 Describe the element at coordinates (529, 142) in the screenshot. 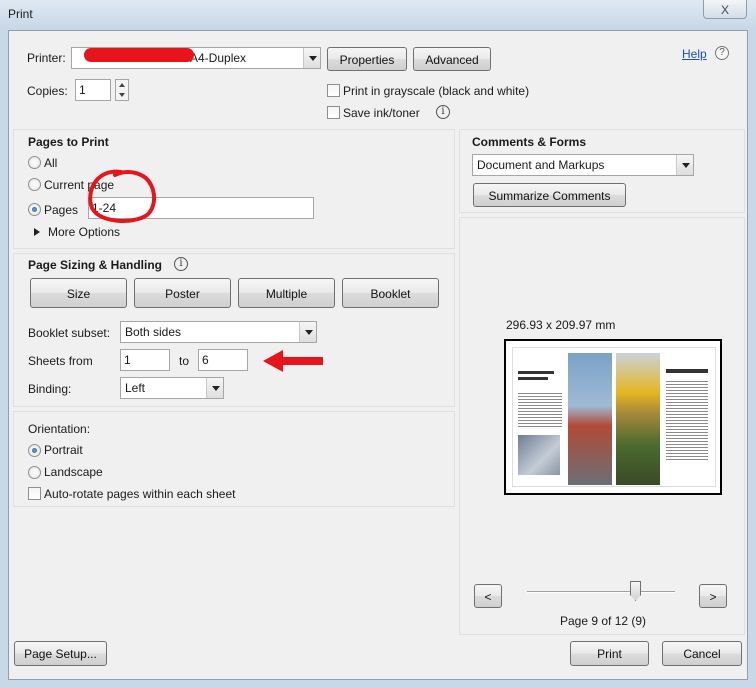

I see `comments-forms-heading: Comments & Forms` at that location.